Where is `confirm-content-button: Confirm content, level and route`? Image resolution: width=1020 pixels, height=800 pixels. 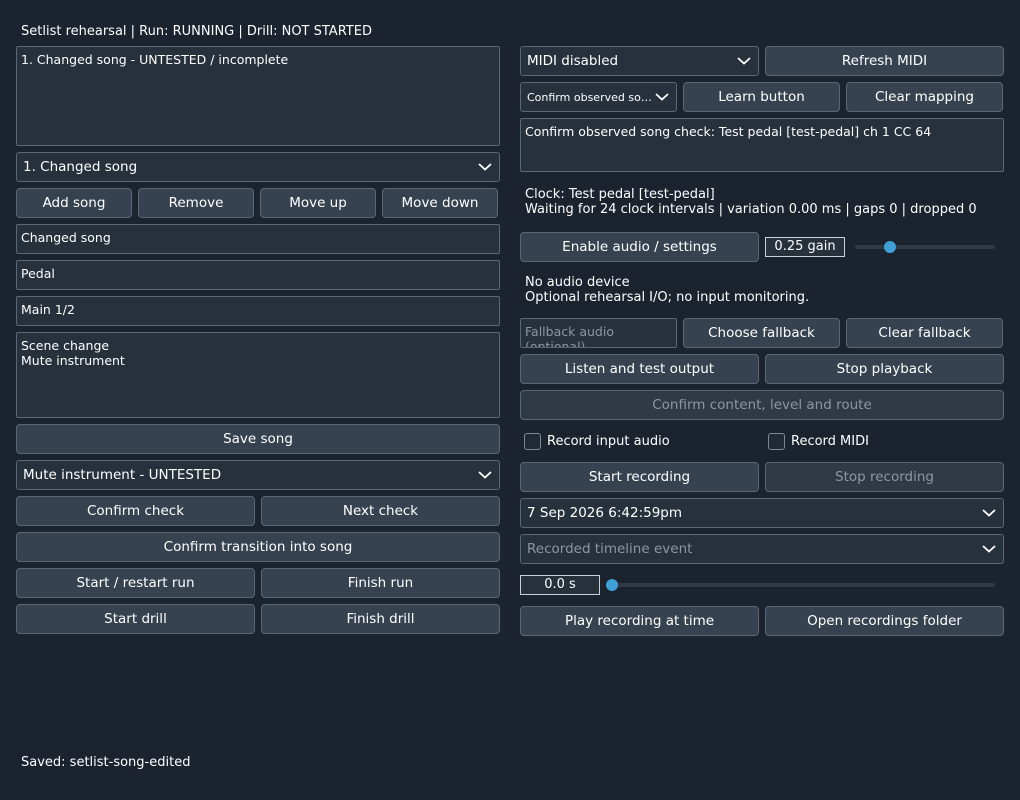 confirm-content-button: Confirm content, level and route is located at coordinates (762, 405).